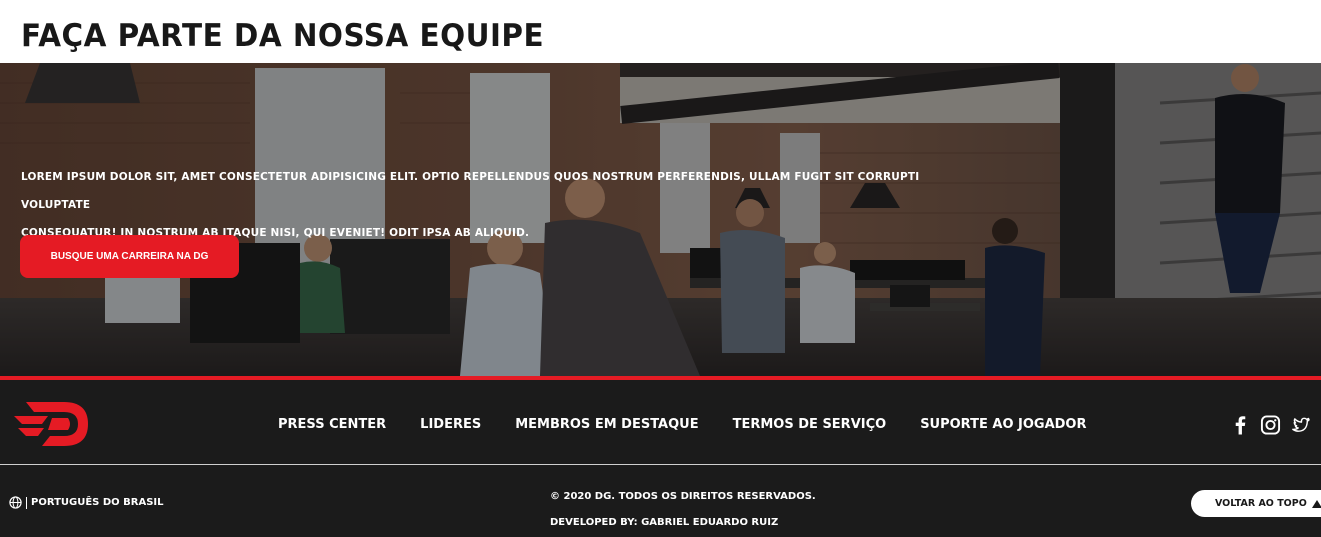 The image size is (1321, 537). Describe the element at coordinates (97, 502) in the screenshot. I see `language-label: PORTUGUÊS DO BRASIL` at that location.